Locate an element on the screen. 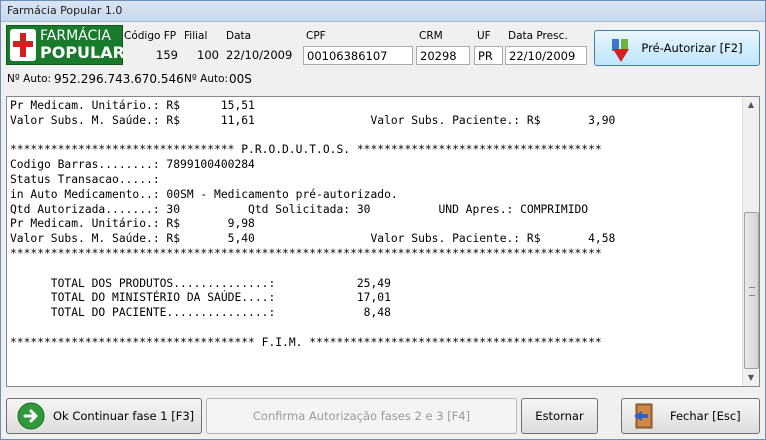  pre-autorizar-button: Pré-Autorizar [F2] is located at coordinates (677, 48).